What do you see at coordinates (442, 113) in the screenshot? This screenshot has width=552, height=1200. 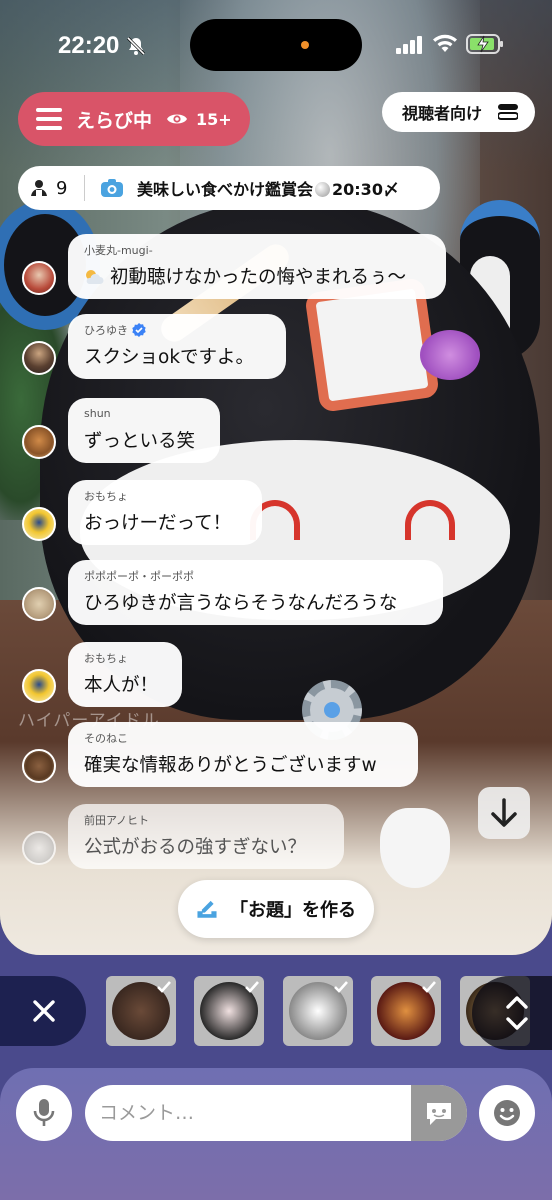 I see `audience-label: 視聴者向け` at bounding box center [442, 113].